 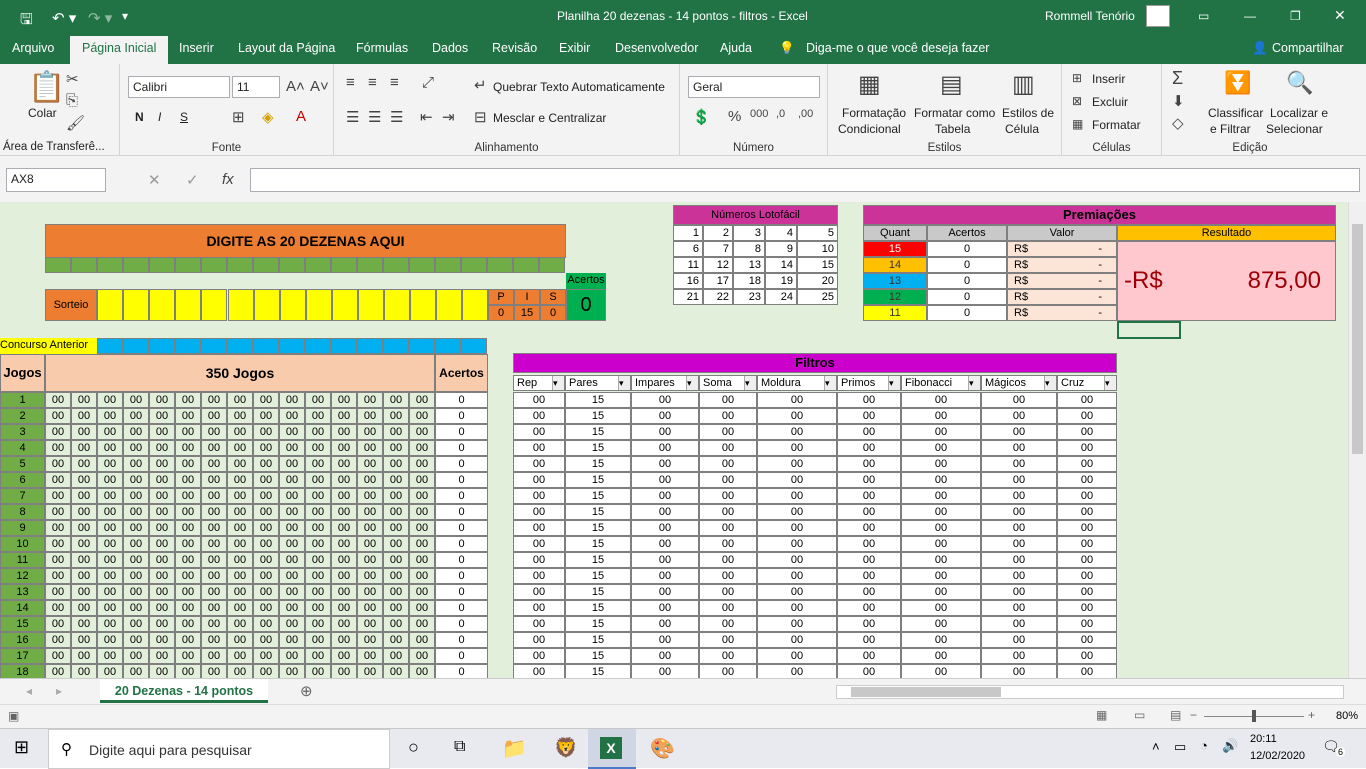 I want to click on tab-revisao: Revisão, so click(x=514, y=48).